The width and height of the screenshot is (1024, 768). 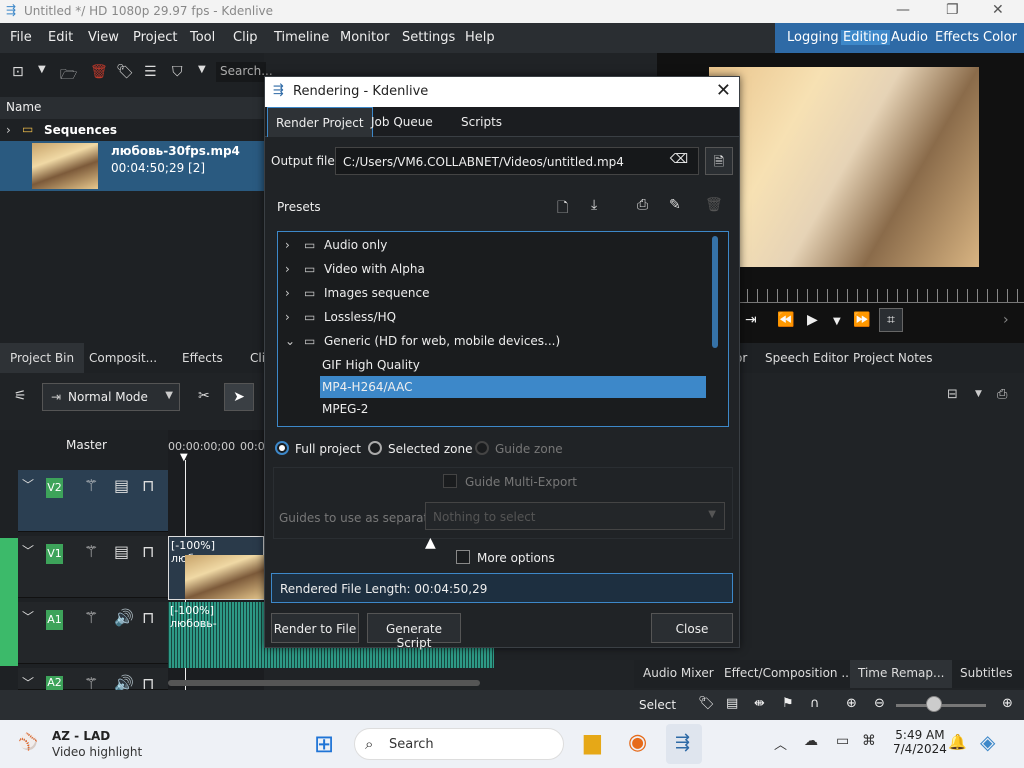 What do you see at coordinates (324, 683) in the screenshot?
I see `timeline-hscrollbar` at bounding box center [324, 683].